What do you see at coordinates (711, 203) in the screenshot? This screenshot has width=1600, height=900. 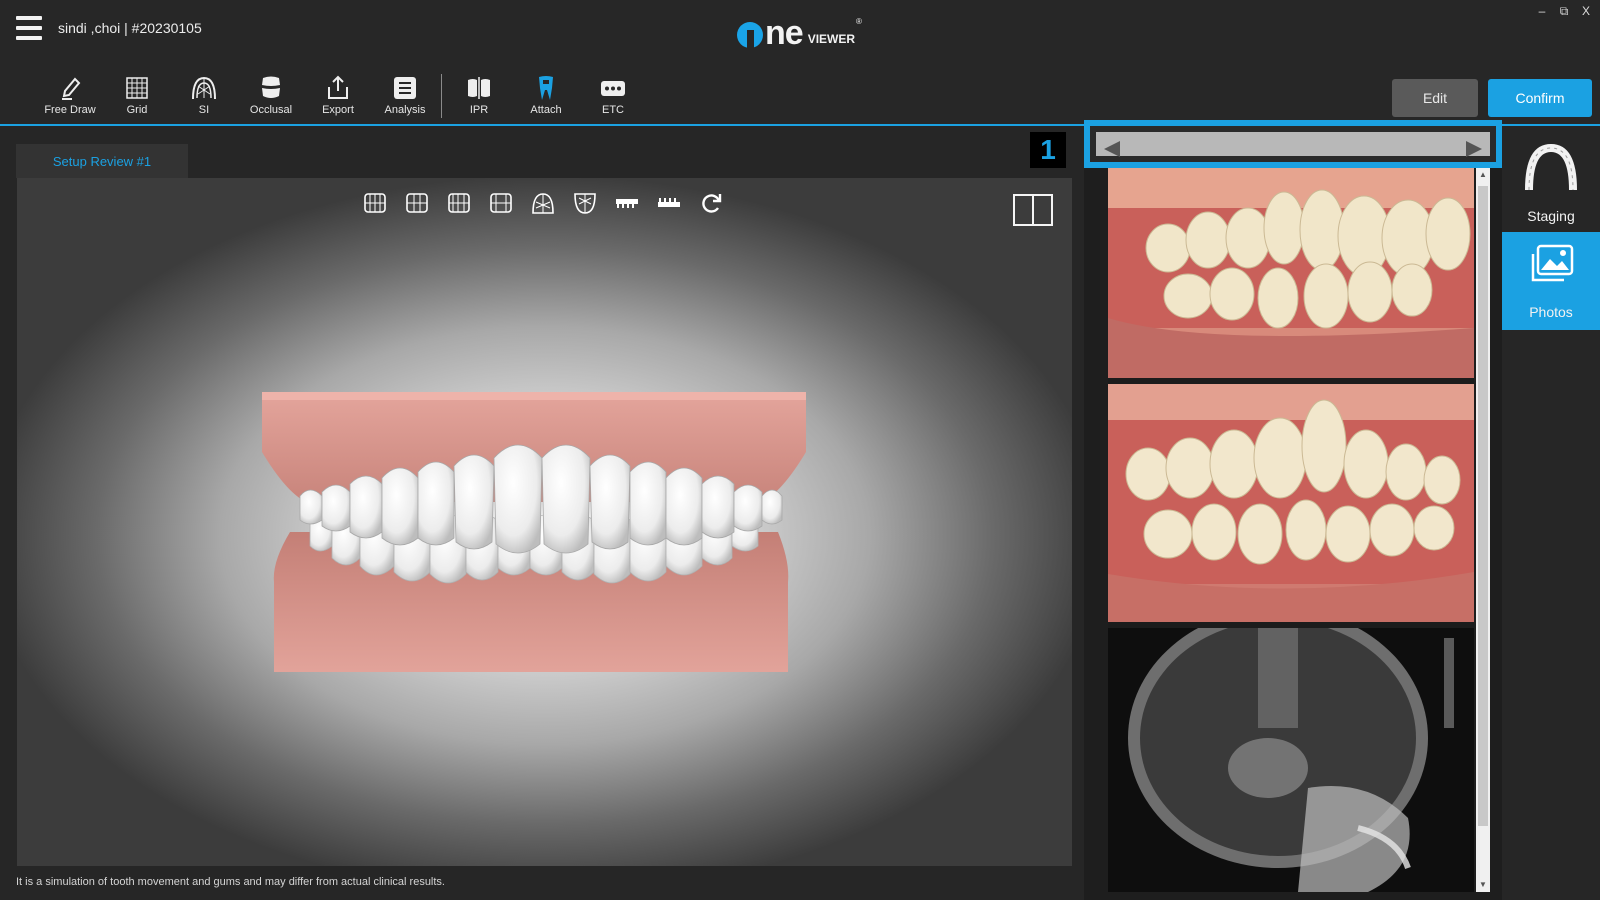 I see `rotate-icon` at bounding box center [711, 203].